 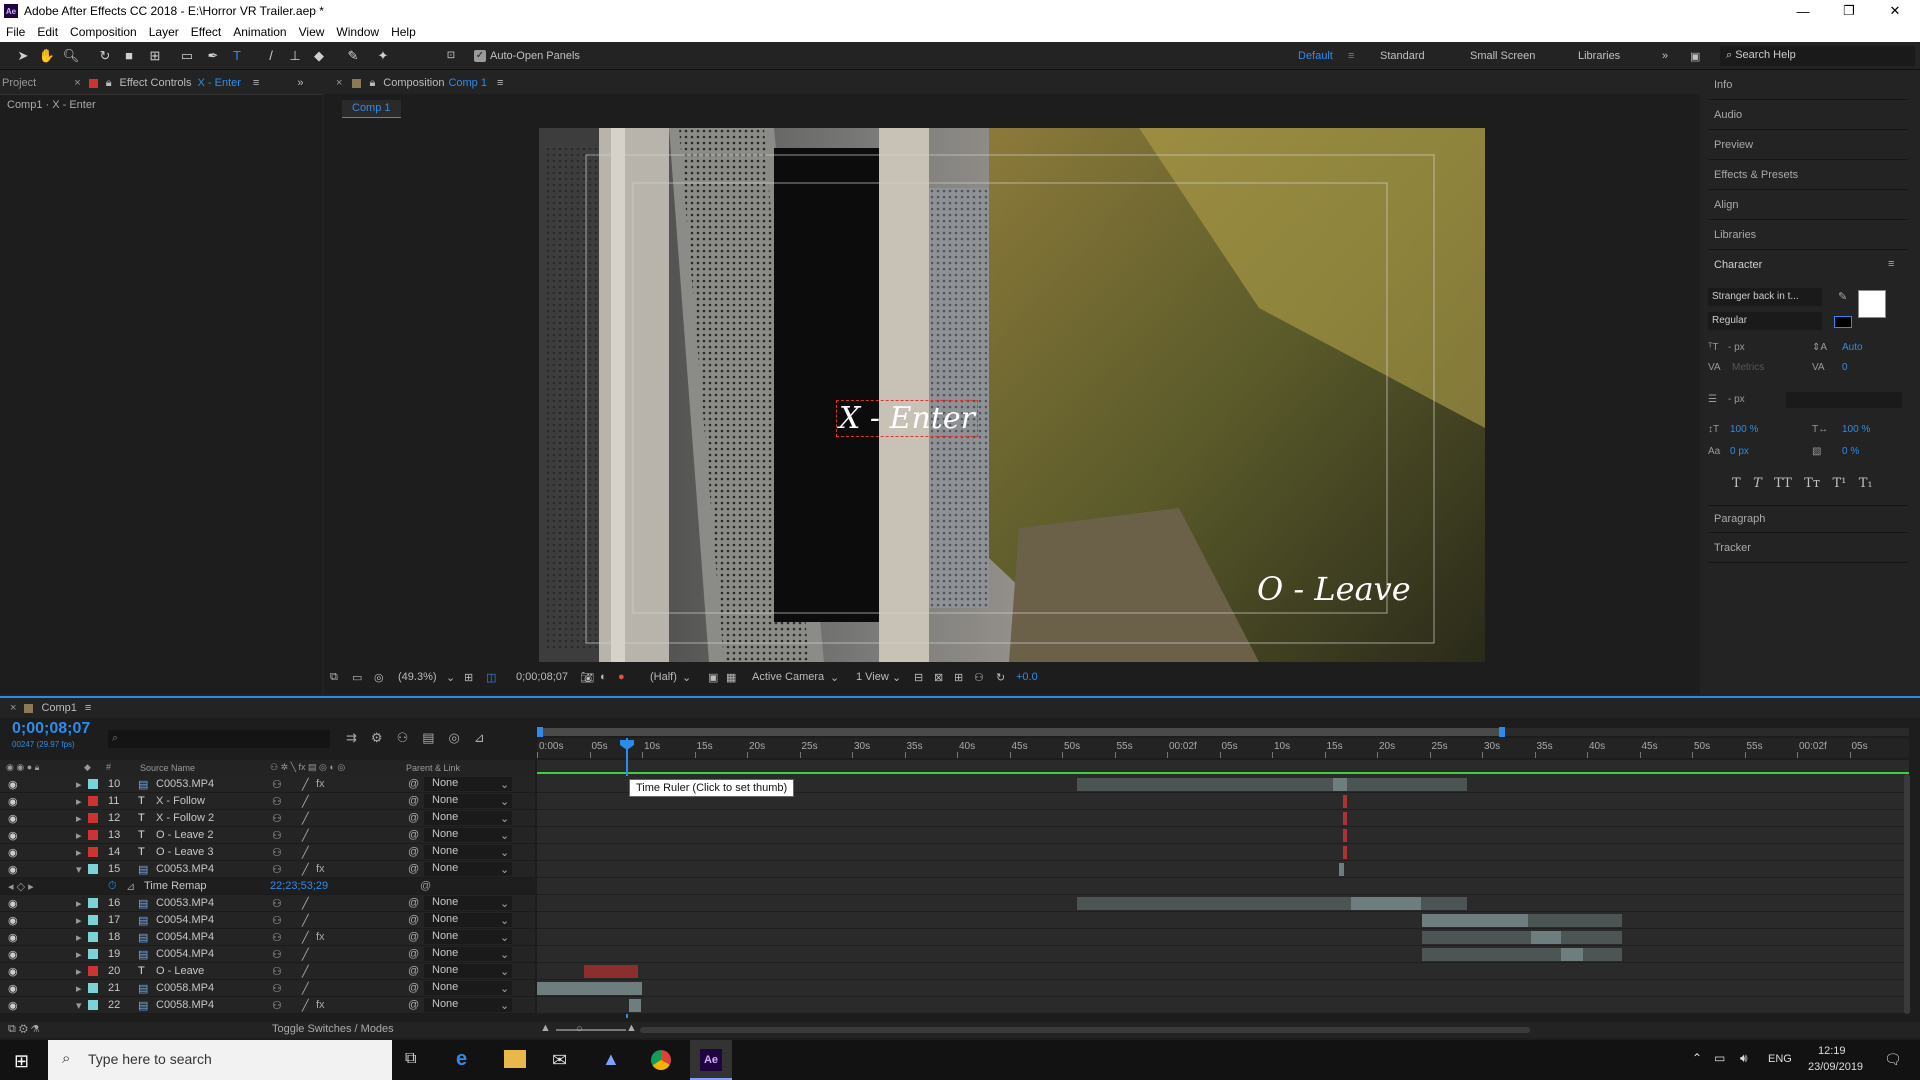 I want to click on tracking-value: 0, so click(x=1845, y=367).